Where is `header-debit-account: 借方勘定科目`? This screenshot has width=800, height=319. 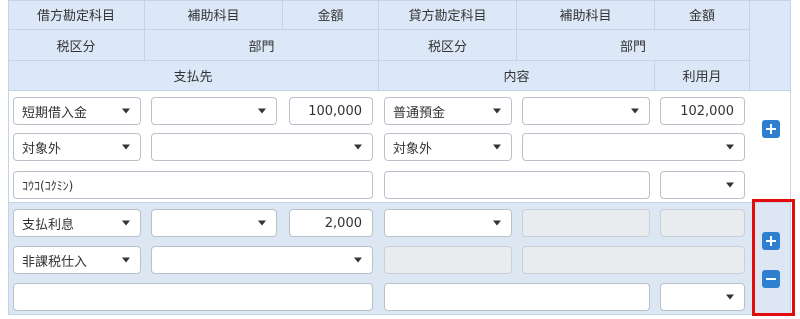 header-debit-account: 借方勘定科目 is located at coordinates (76, 15).